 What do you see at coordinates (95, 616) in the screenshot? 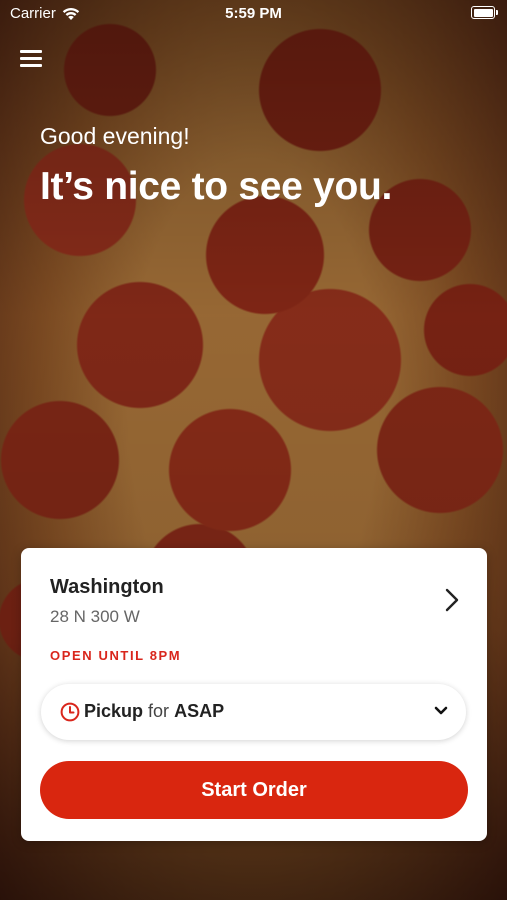
I see `store-address: 28 N 300 W` at bounding box center [95, 616].